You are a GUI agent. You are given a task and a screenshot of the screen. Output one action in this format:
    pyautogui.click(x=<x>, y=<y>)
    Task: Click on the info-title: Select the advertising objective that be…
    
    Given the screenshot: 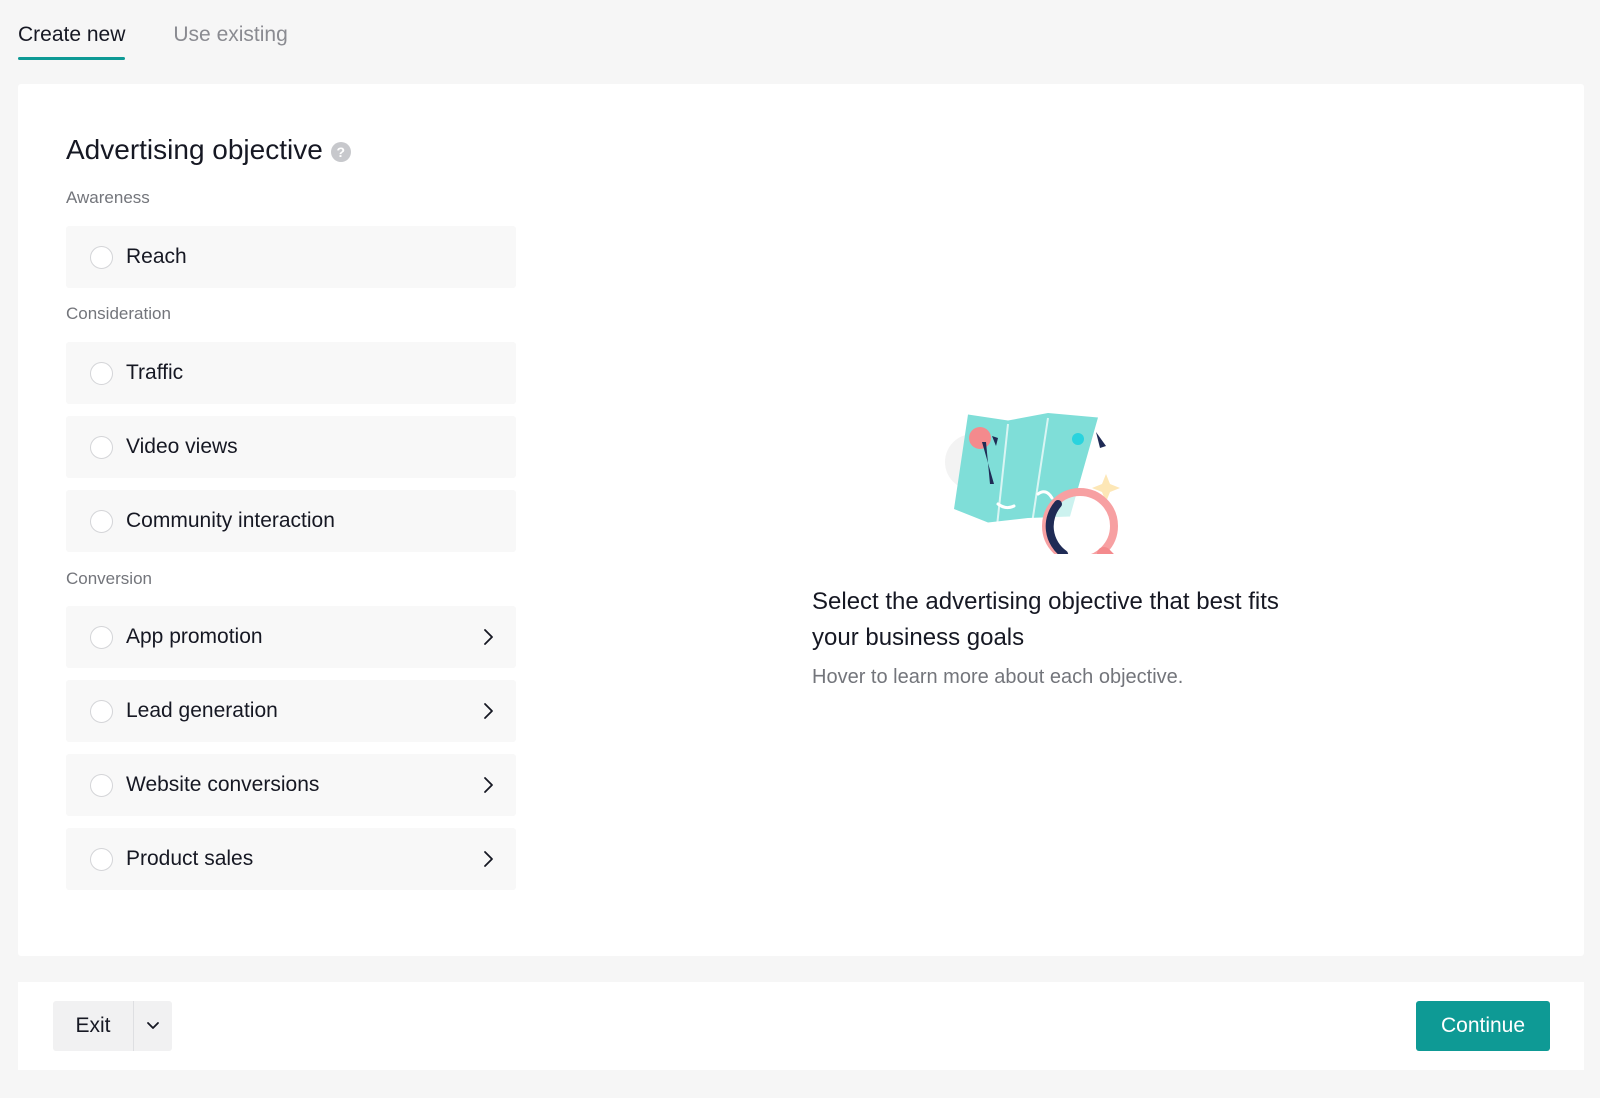 What is the action you would take?
    pyautogui.click(x=1045, y=619)
    